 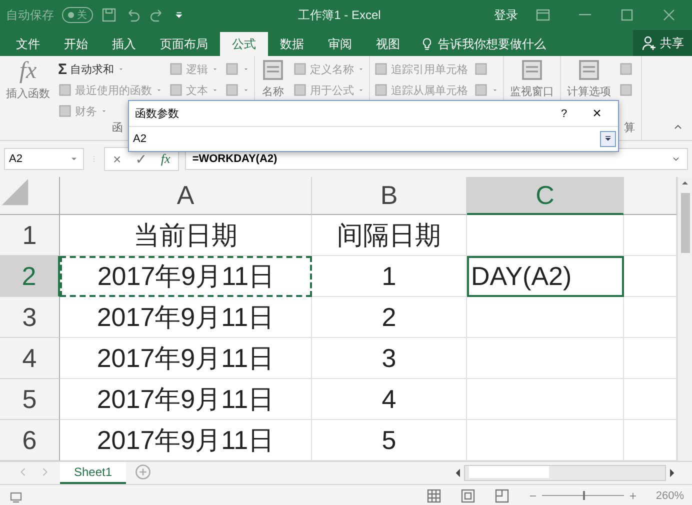 I want to click on zoom-in-icon, so click(x=633, y=495).